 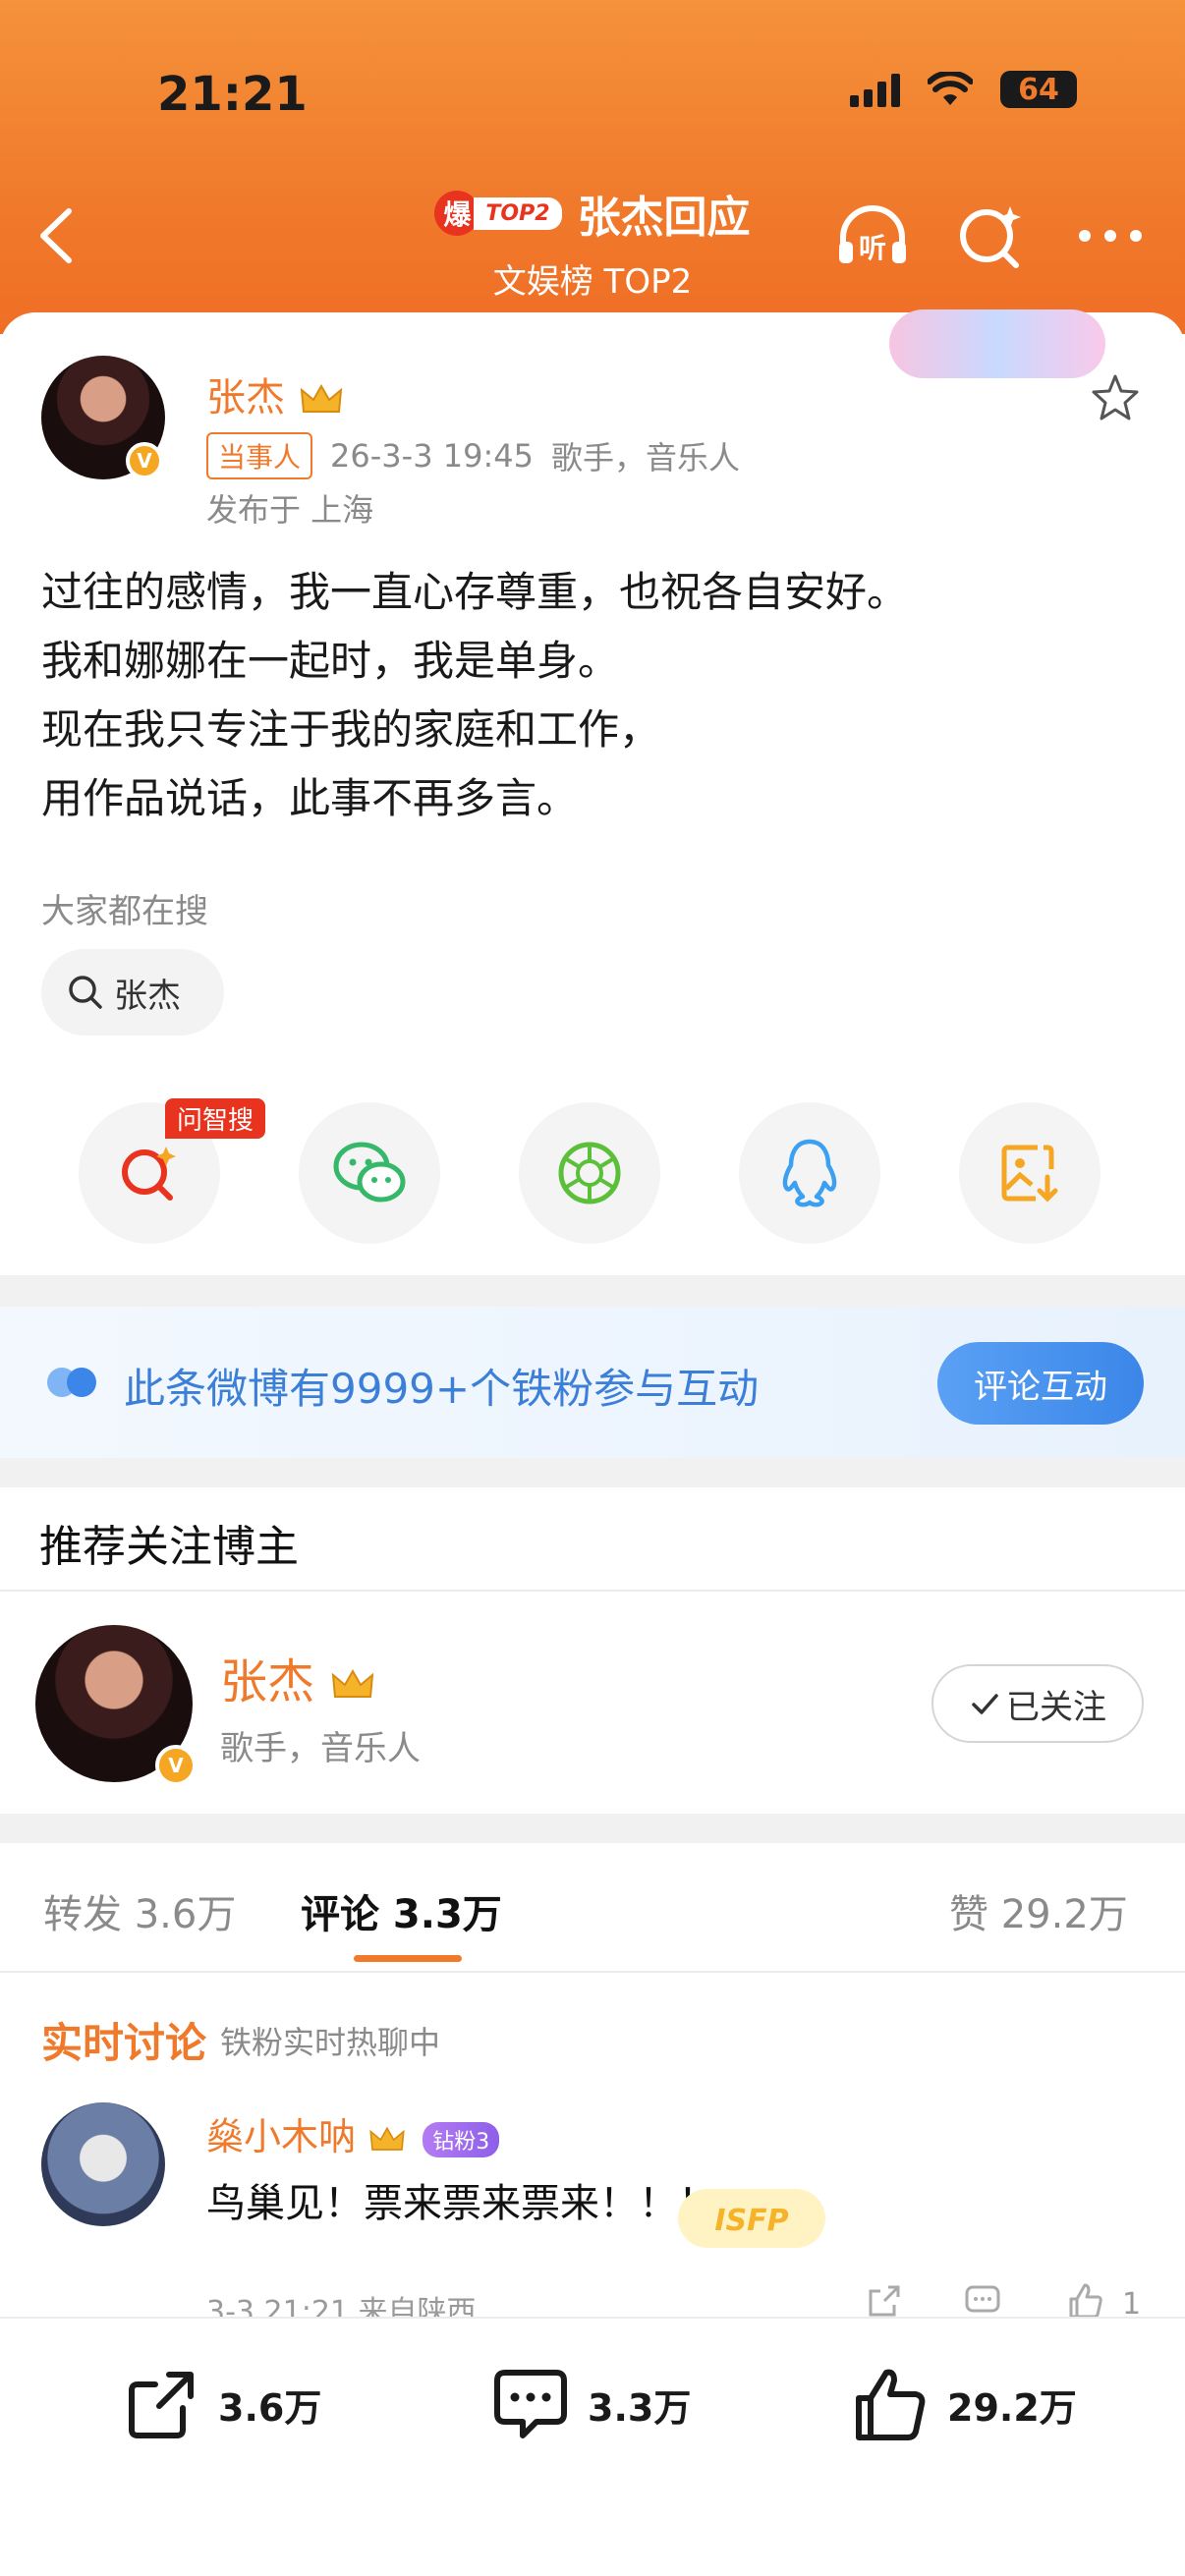 I want to click on recommend-name: 张杰, so click(x=298, y=1677).